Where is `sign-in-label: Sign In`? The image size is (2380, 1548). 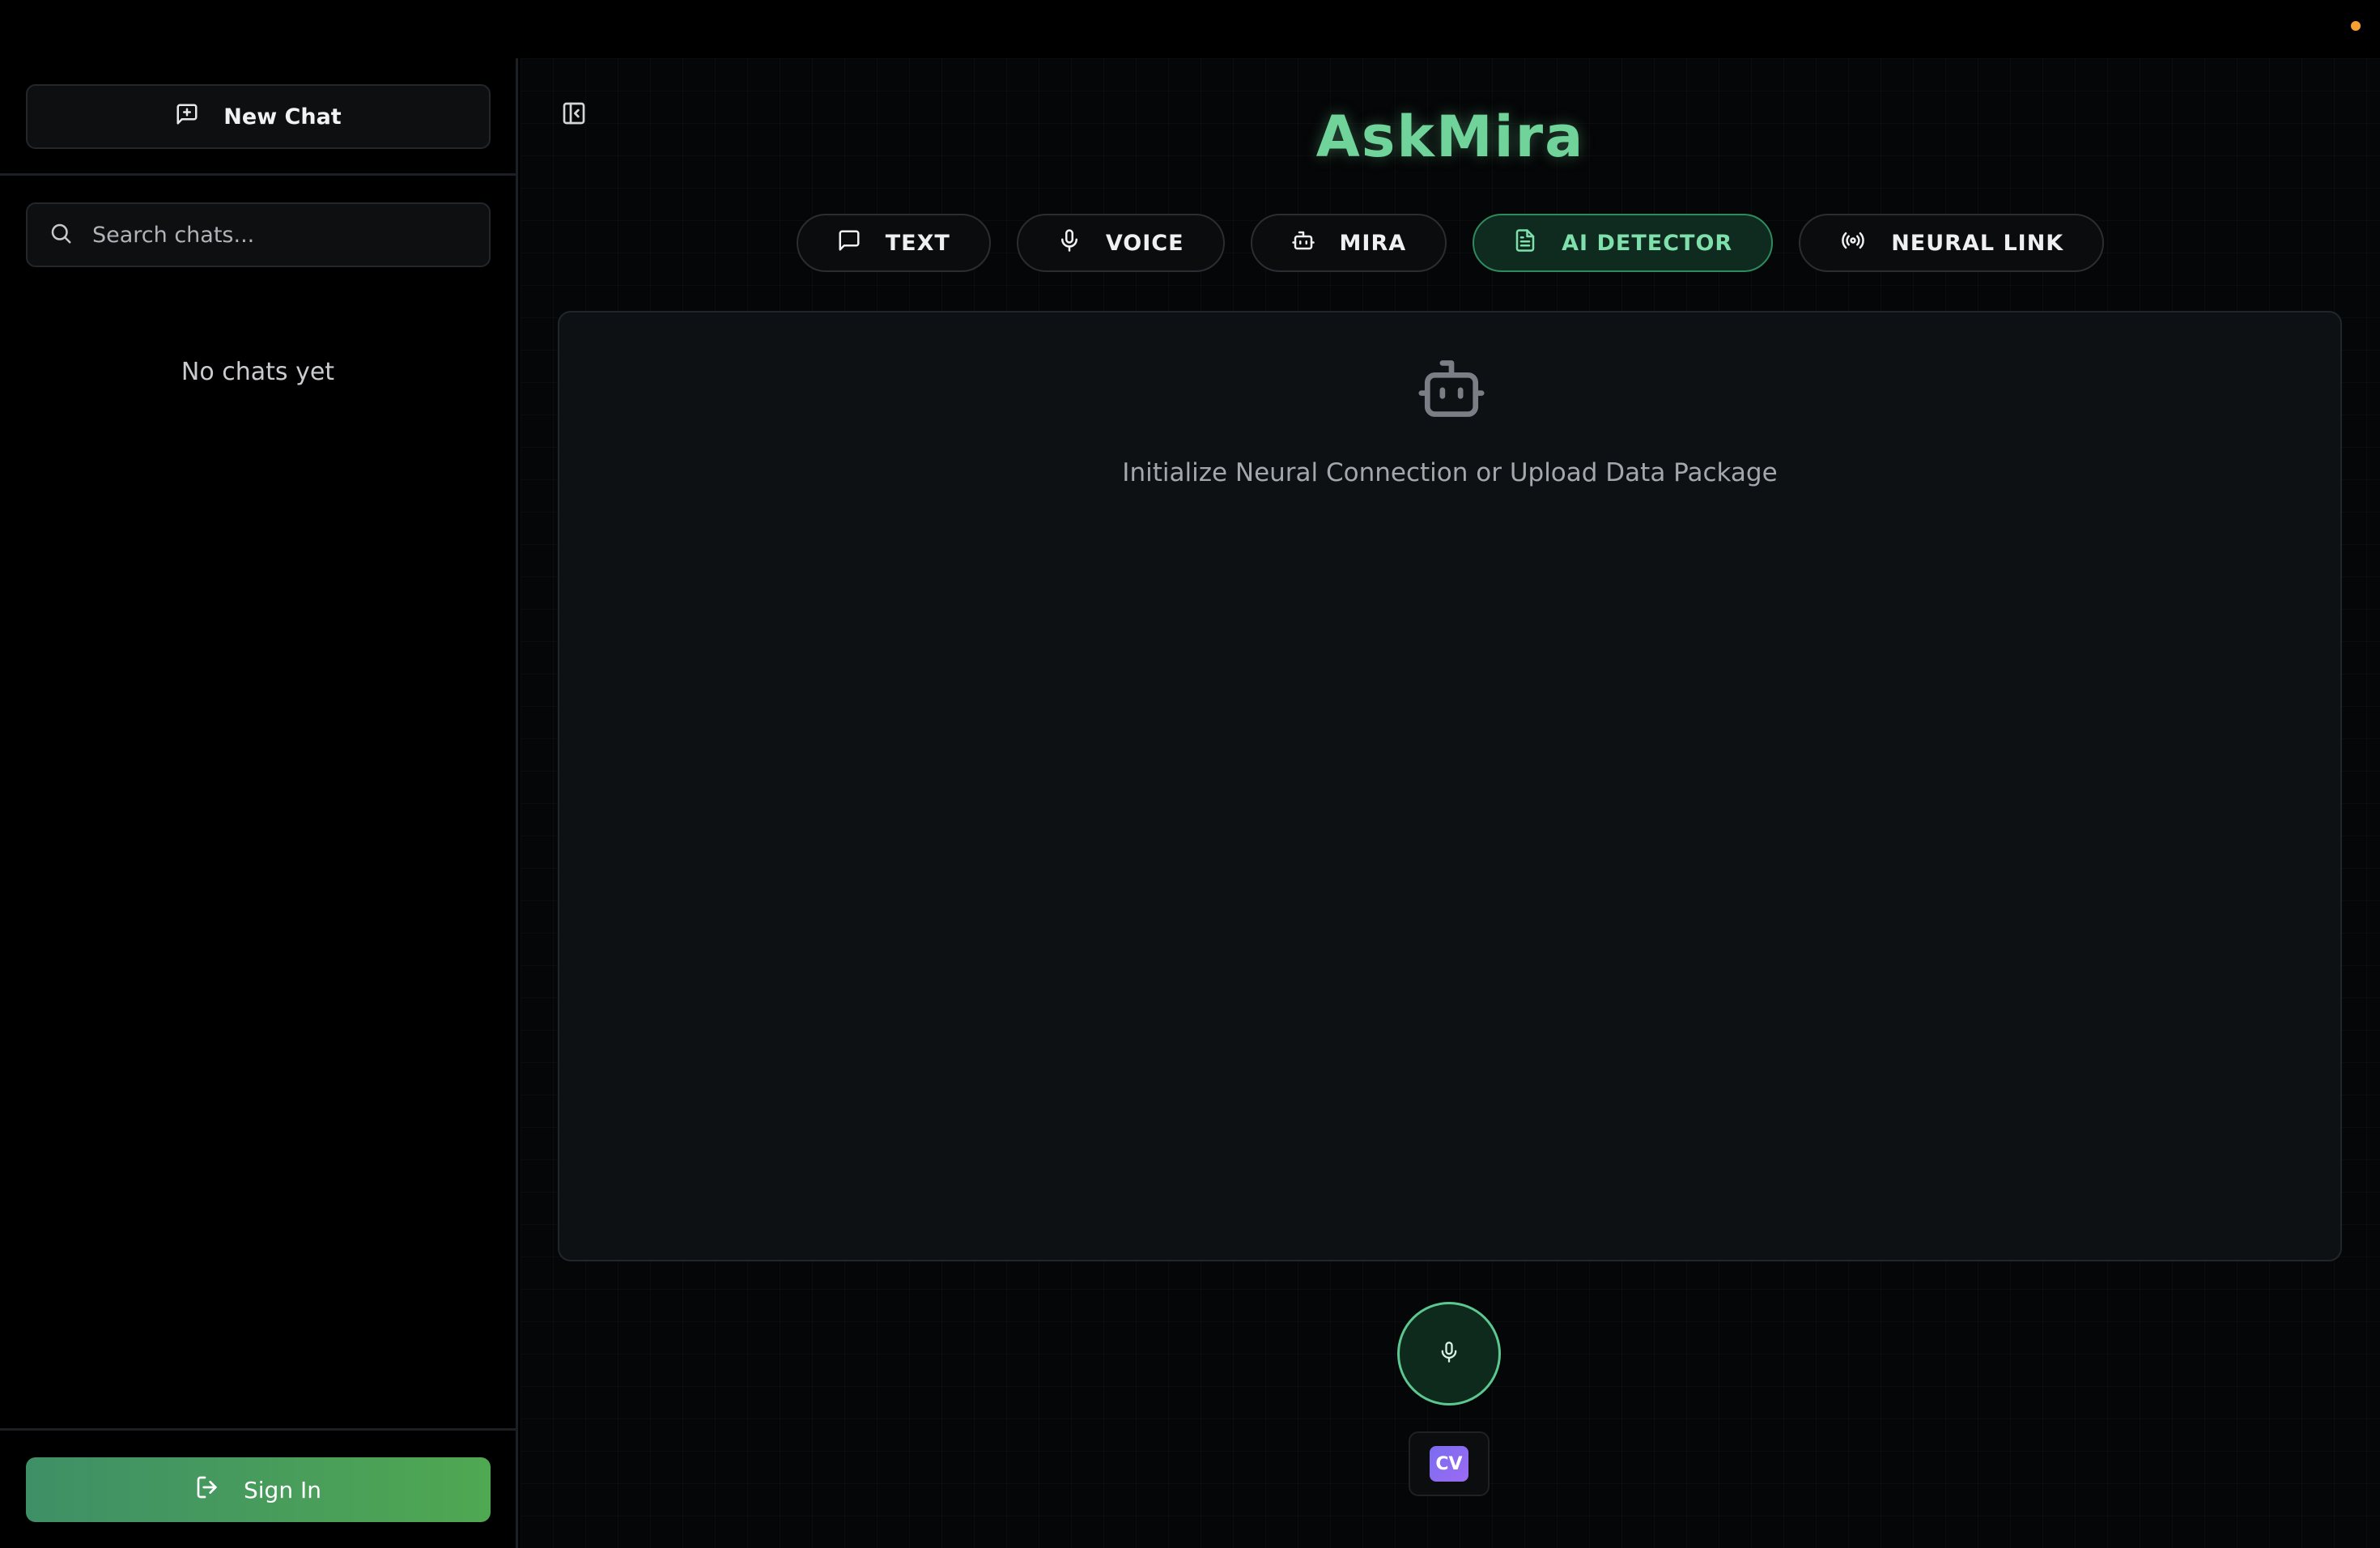 sign-in-label: Sign In is located at coordinates (282, 1489).